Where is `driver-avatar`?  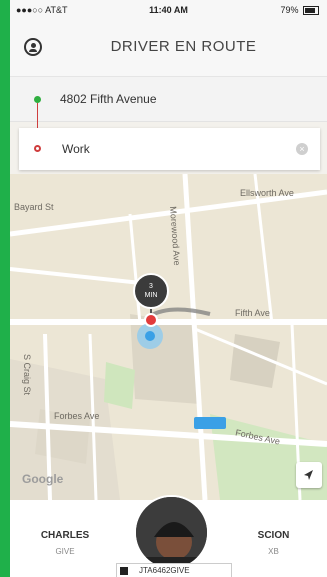
driver-avatar is located at coordinates (171, 532).